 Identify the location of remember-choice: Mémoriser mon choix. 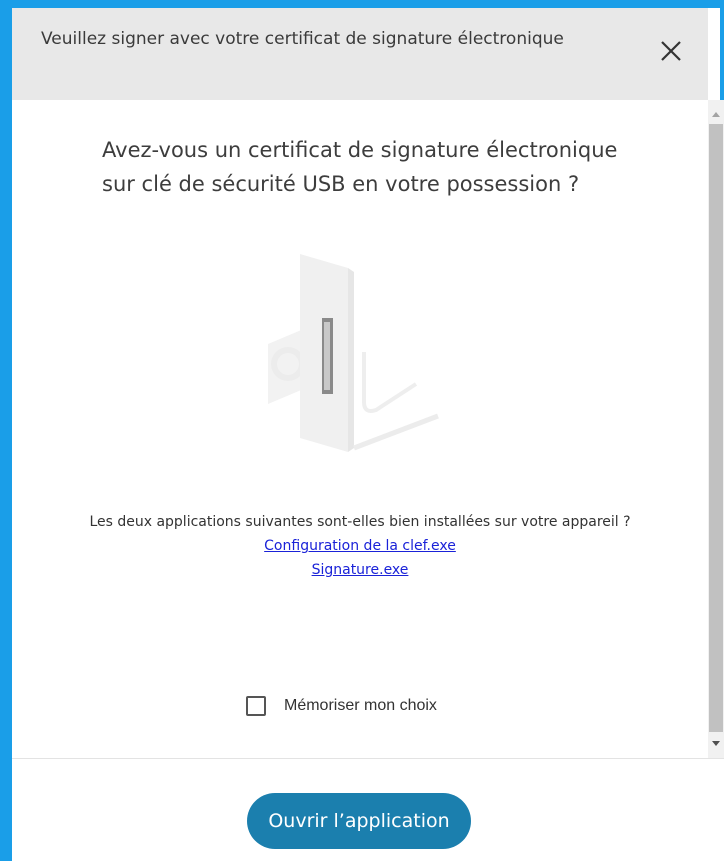
(341, 706).